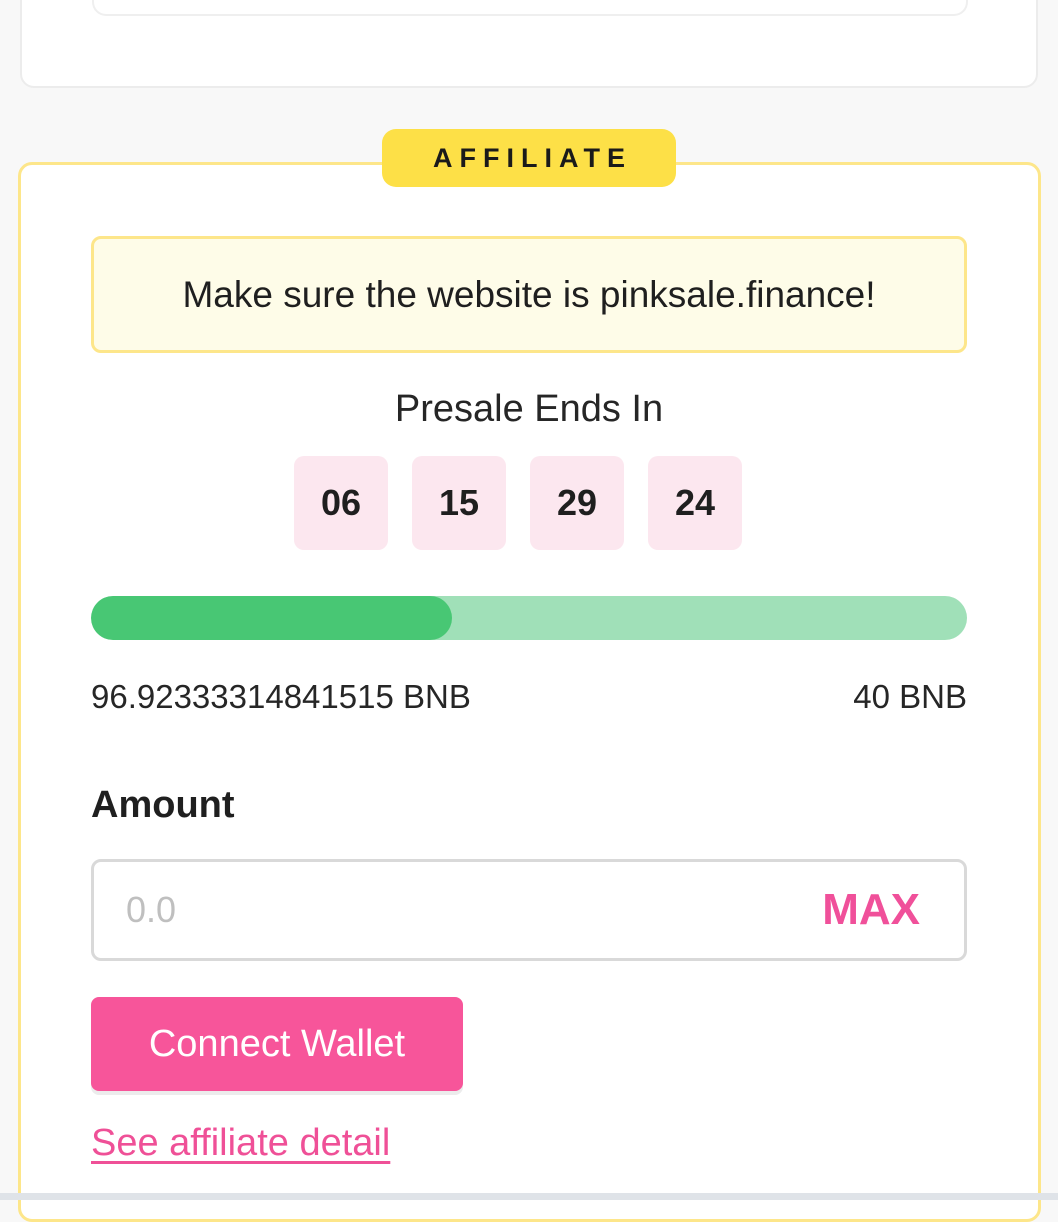  I want to click on countdown-days: 06, so click(341, 503).